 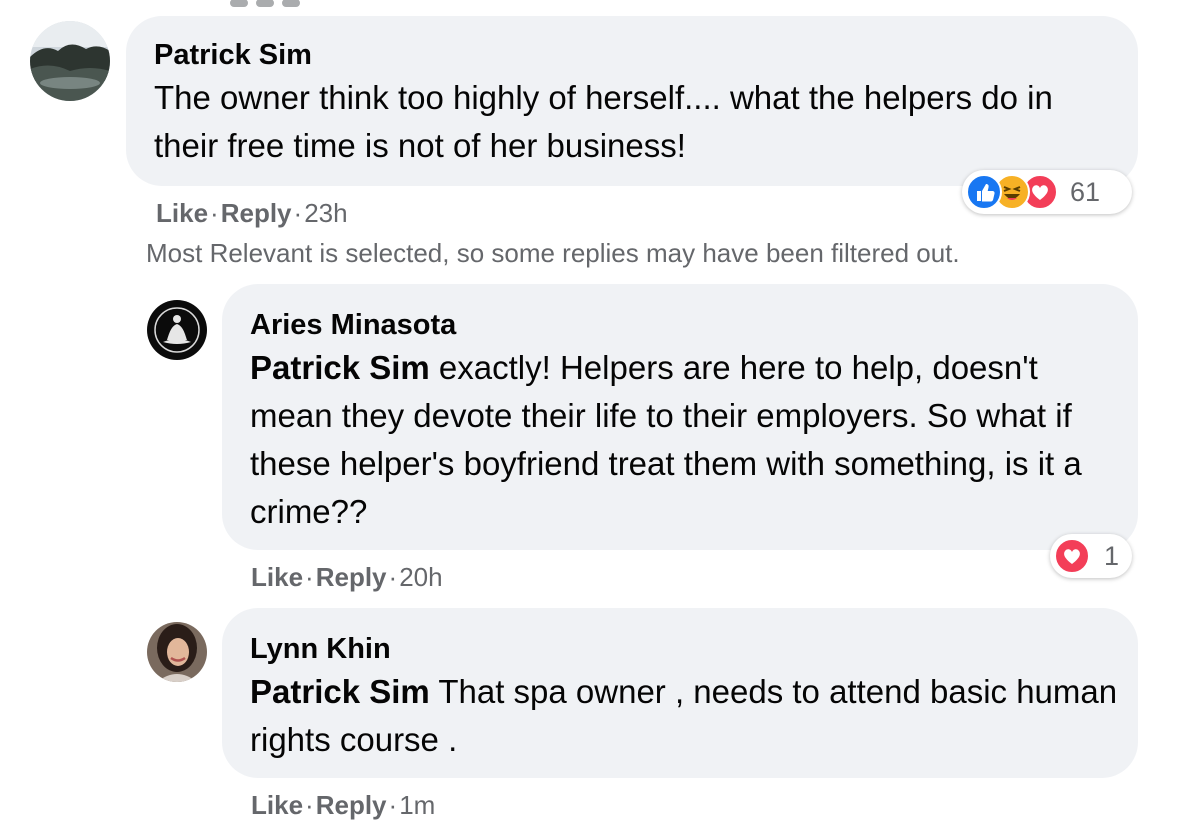 I want to click on meditation-figure-icon, so click(x=177, y=330).